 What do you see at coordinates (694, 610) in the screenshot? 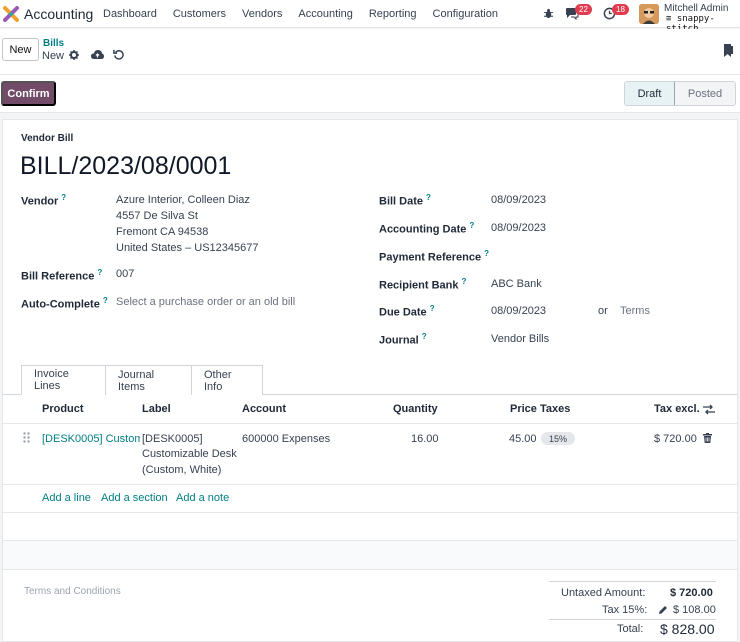
I see `tax-value: $ 108.00` at bounding box center [694, 610].